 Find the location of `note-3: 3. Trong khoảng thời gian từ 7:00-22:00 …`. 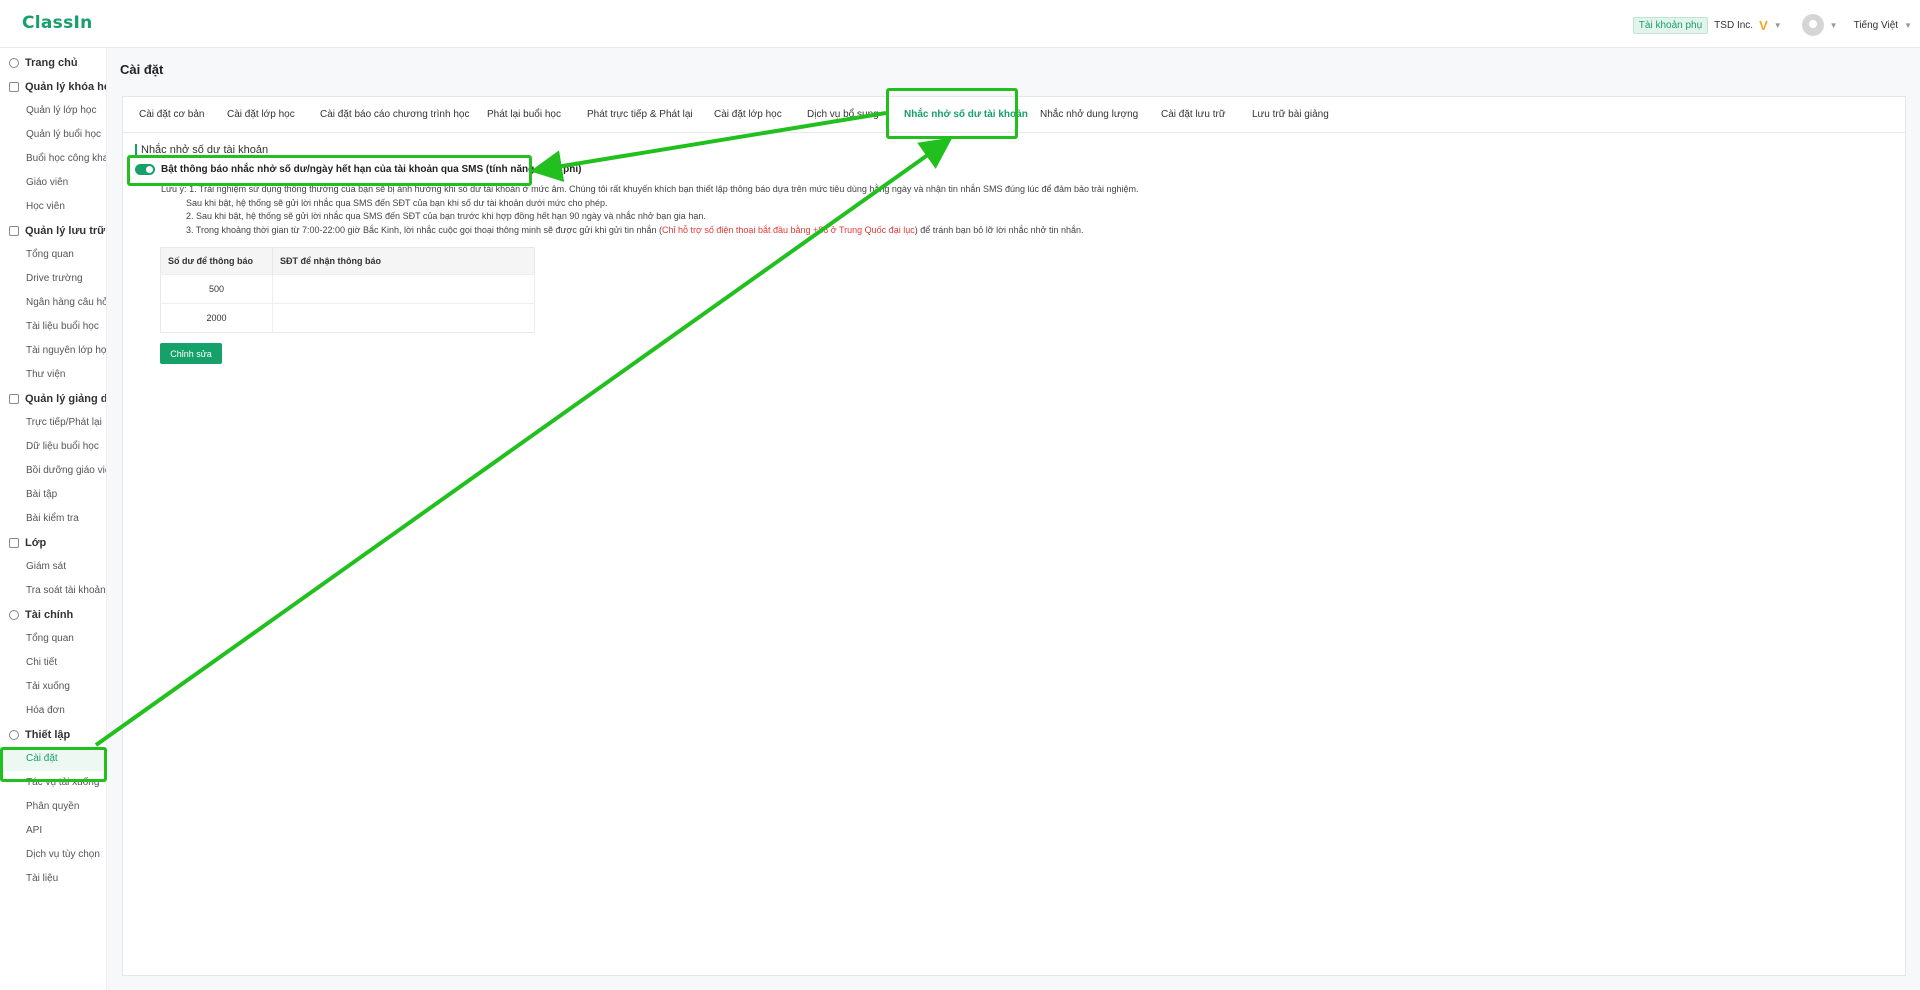

note-3: 3. Trong khoảng thời gian từ 7:00-22:00 … is located at coordinates (424, 229).